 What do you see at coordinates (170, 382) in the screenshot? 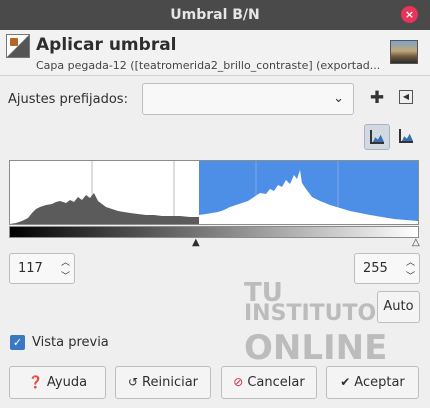
I see `reset-label: Reiniciar` at bounding box center [170, 382].